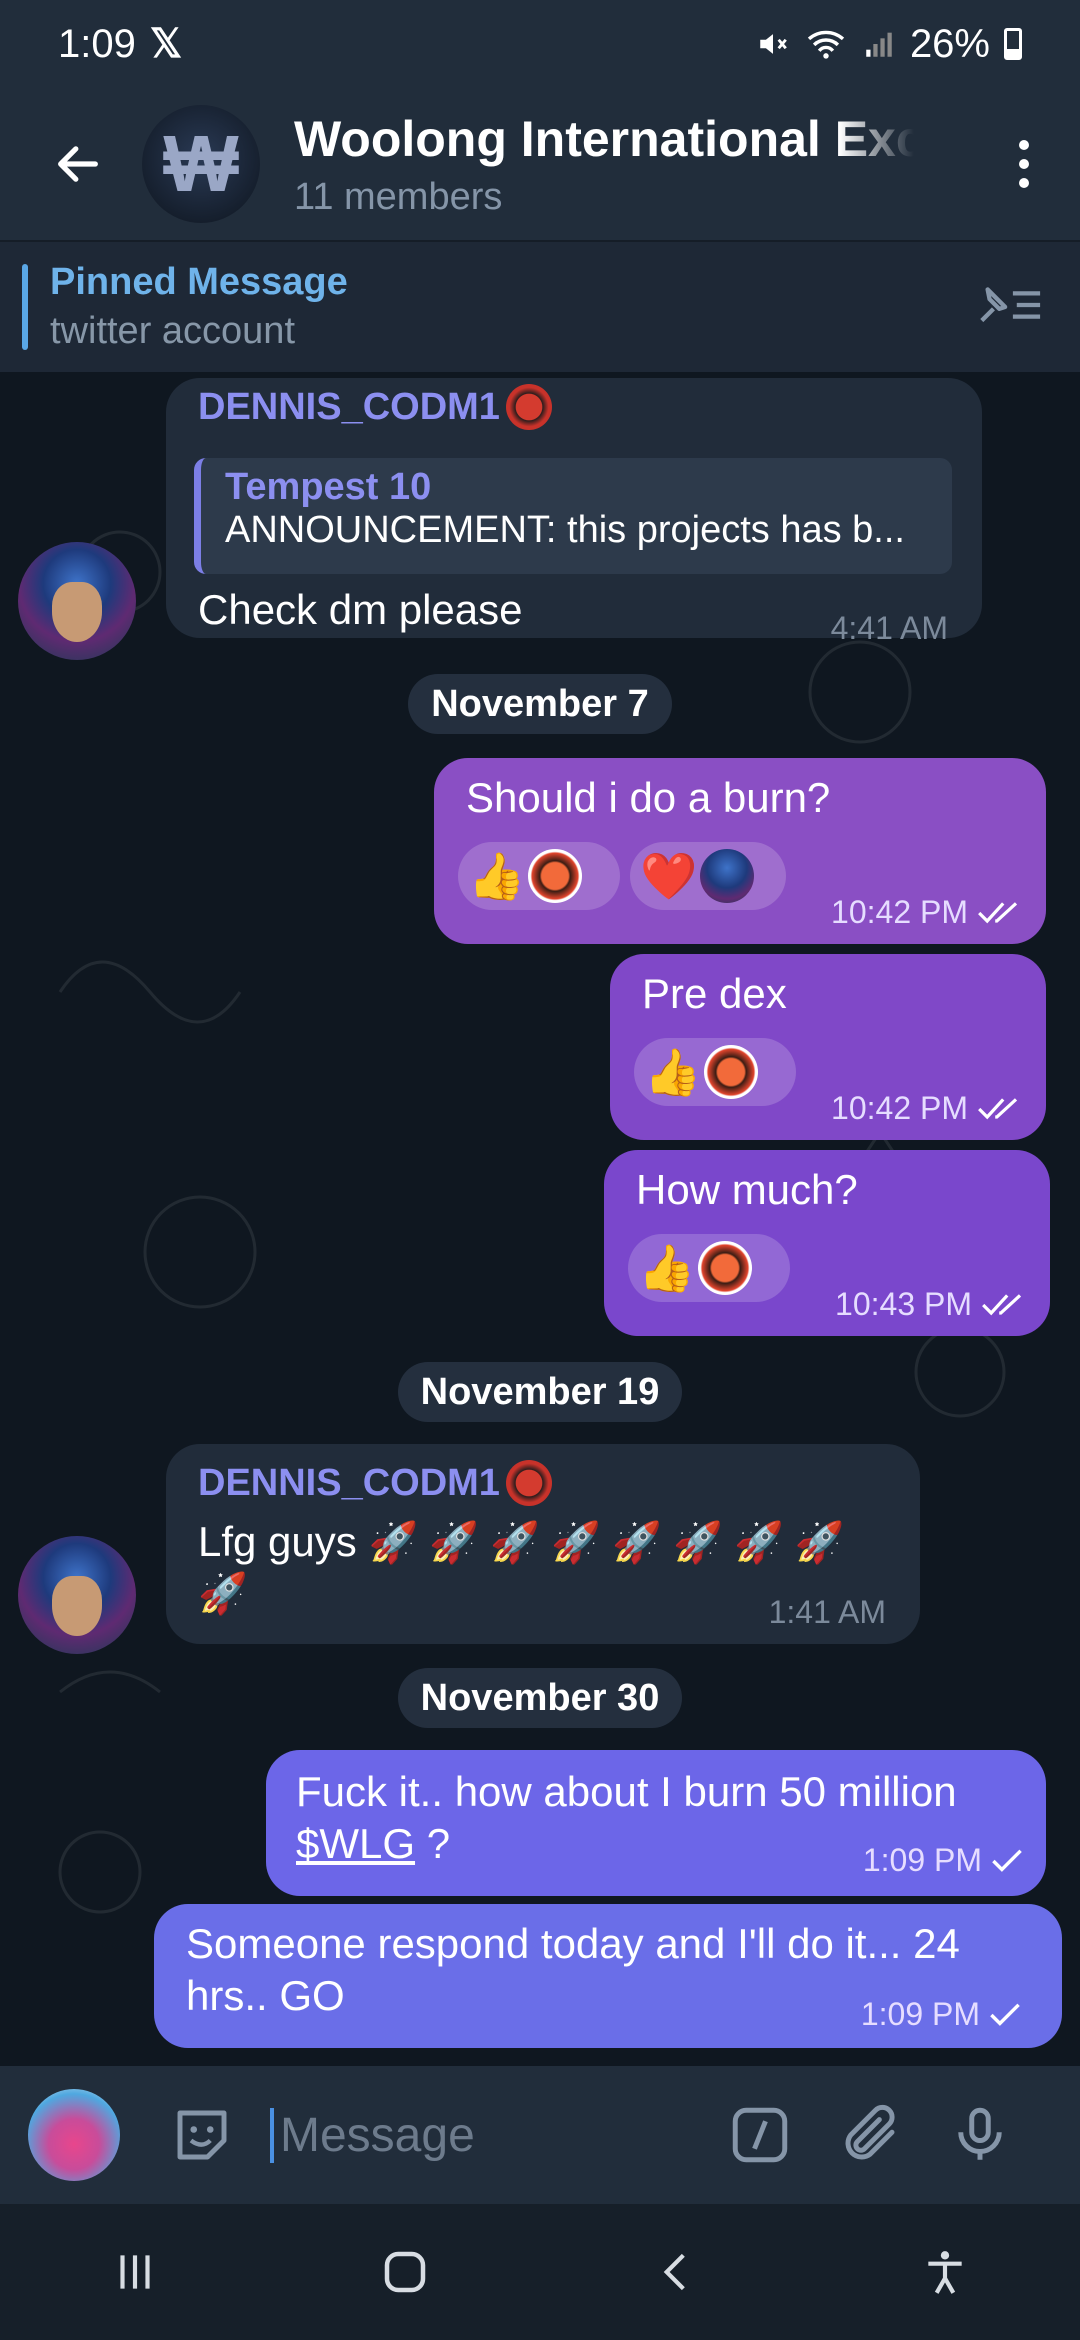 The image size is (1080, 2340). Describe the element at coordinates (714, 993) in the screenshot. I see `message-text: Pre dex` at that location.